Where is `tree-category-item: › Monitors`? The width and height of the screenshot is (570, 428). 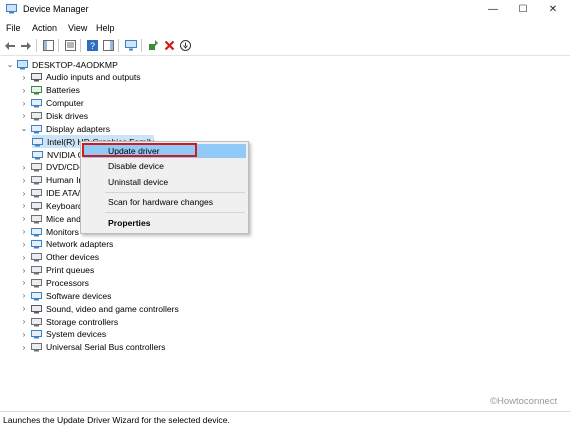
tree-category-item: › Monitors is located at coordinates (49, 231).